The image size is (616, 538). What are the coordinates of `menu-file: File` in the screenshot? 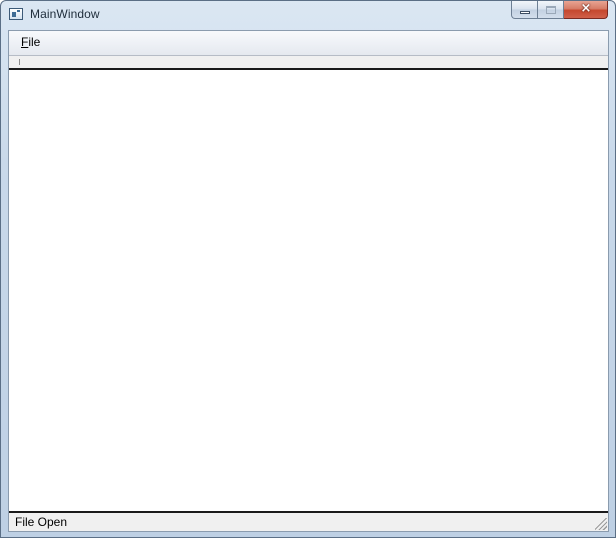 It's located at (30, 42).